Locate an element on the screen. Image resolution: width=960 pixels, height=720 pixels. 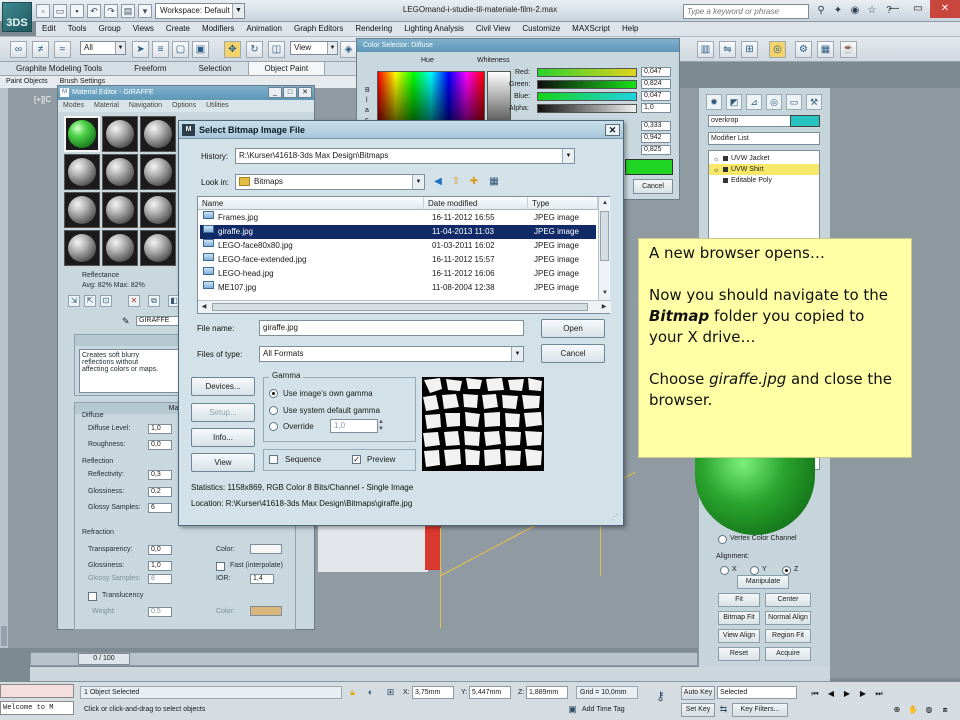
selection-filter-dropdown: All ▼ is located at coordinates (103, 48).